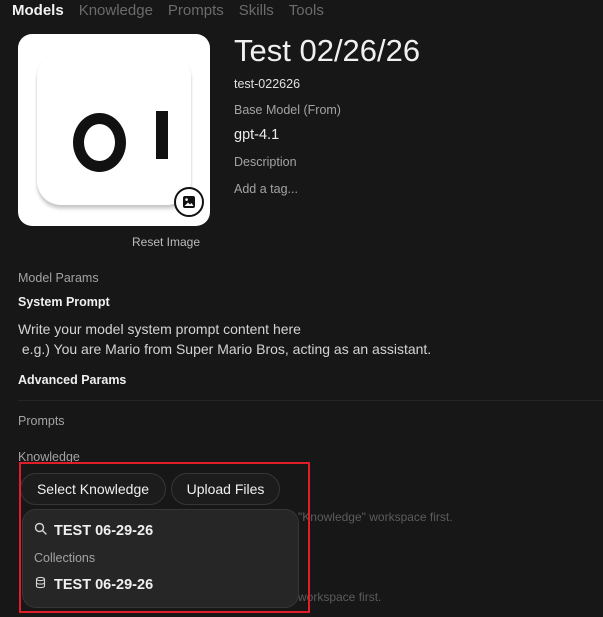  I want to click on upload-files-button: Upload Files, so click(225, 489).